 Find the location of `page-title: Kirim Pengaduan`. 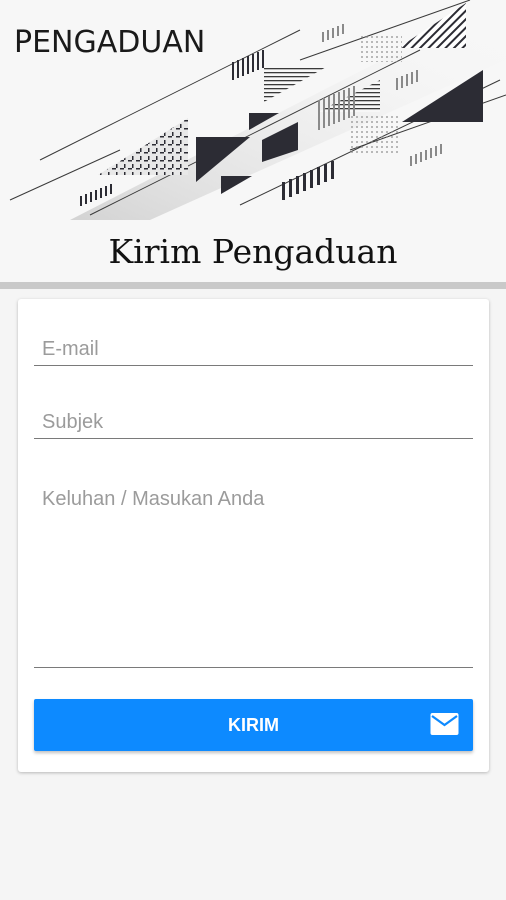

page-title: Kirim Pengaduan is located at coordinates (253, 251).